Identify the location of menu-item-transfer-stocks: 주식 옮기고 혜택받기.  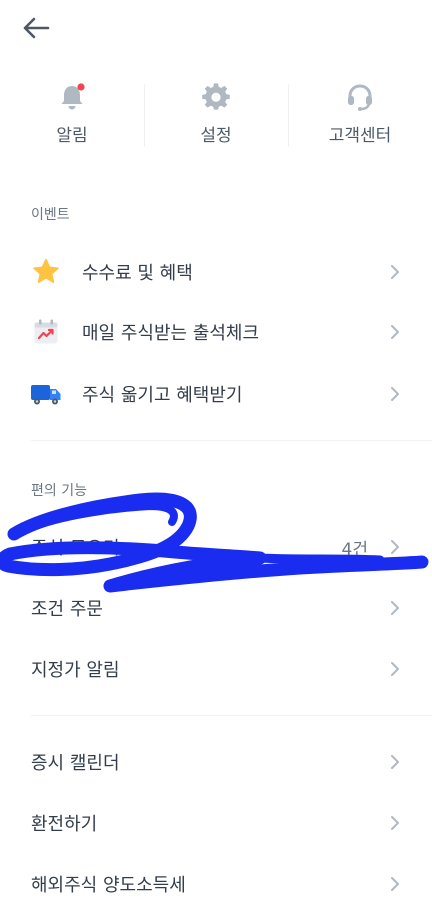
(216, 394).